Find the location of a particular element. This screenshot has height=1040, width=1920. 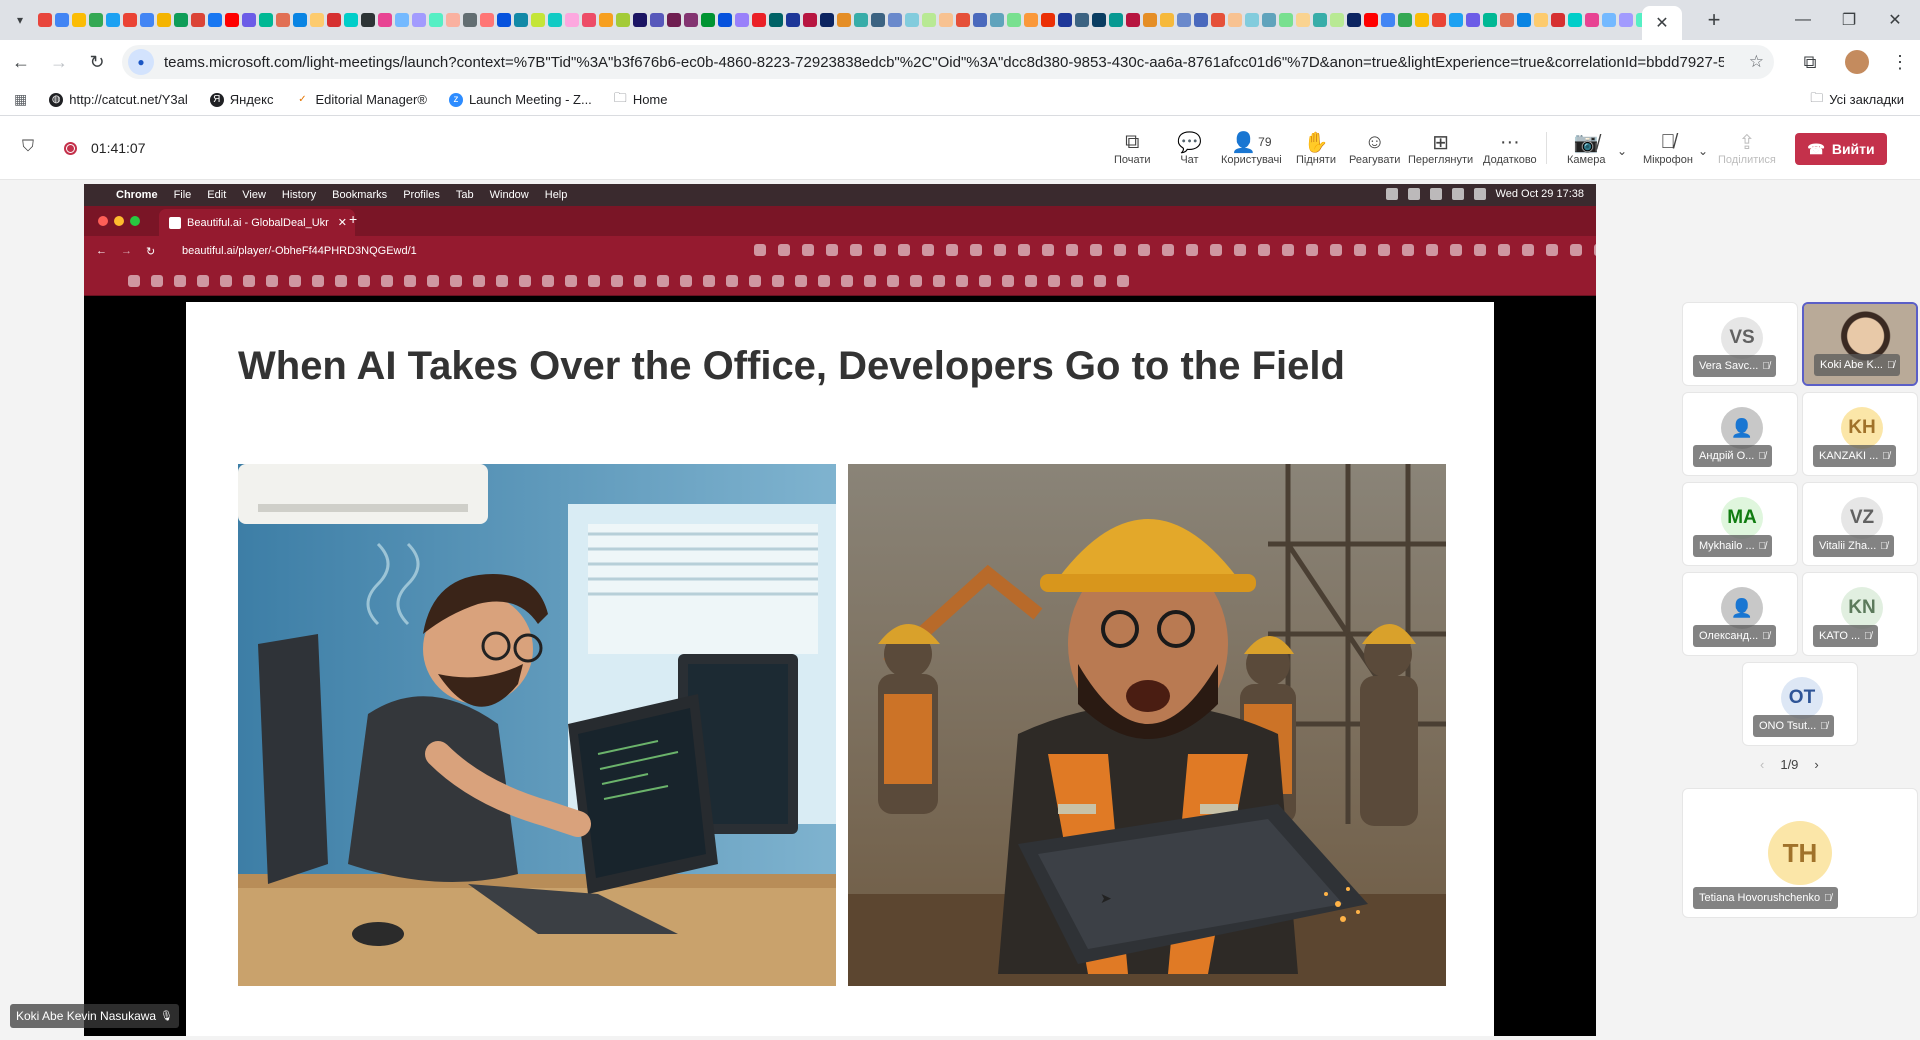

raise-hand-button: ✋ Підняти is located at coordinates (1316, 148).